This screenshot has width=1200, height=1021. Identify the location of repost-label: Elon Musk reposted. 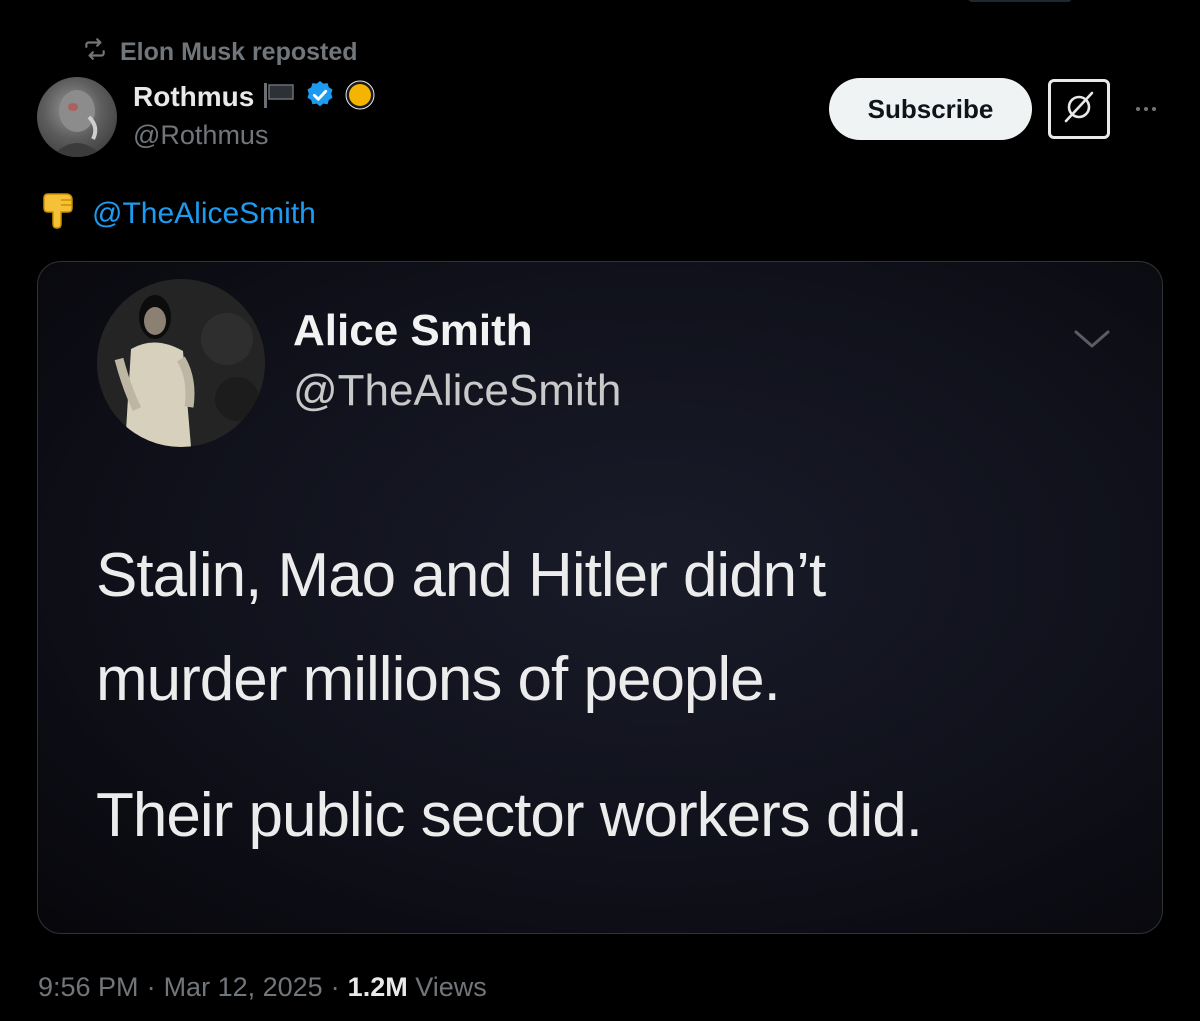
(239, 51).